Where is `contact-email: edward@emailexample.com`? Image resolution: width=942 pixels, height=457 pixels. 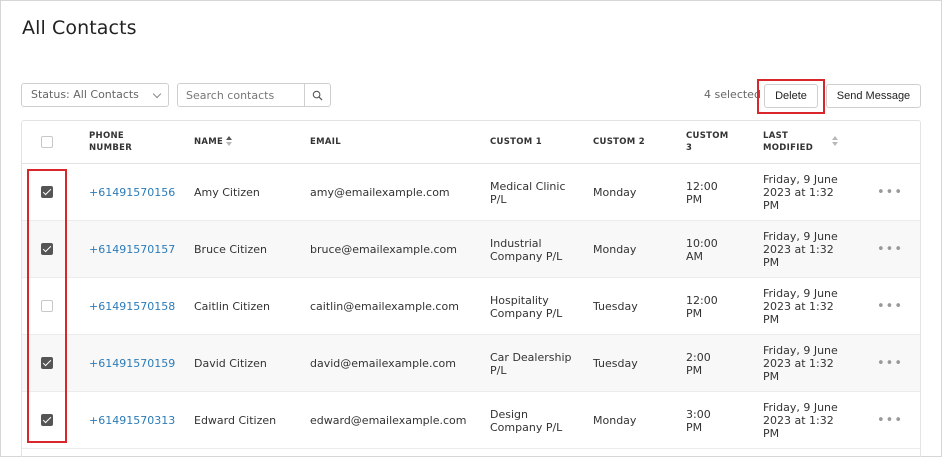 contact-email: edward@emailexample.com is located at coordinates (388, 420).